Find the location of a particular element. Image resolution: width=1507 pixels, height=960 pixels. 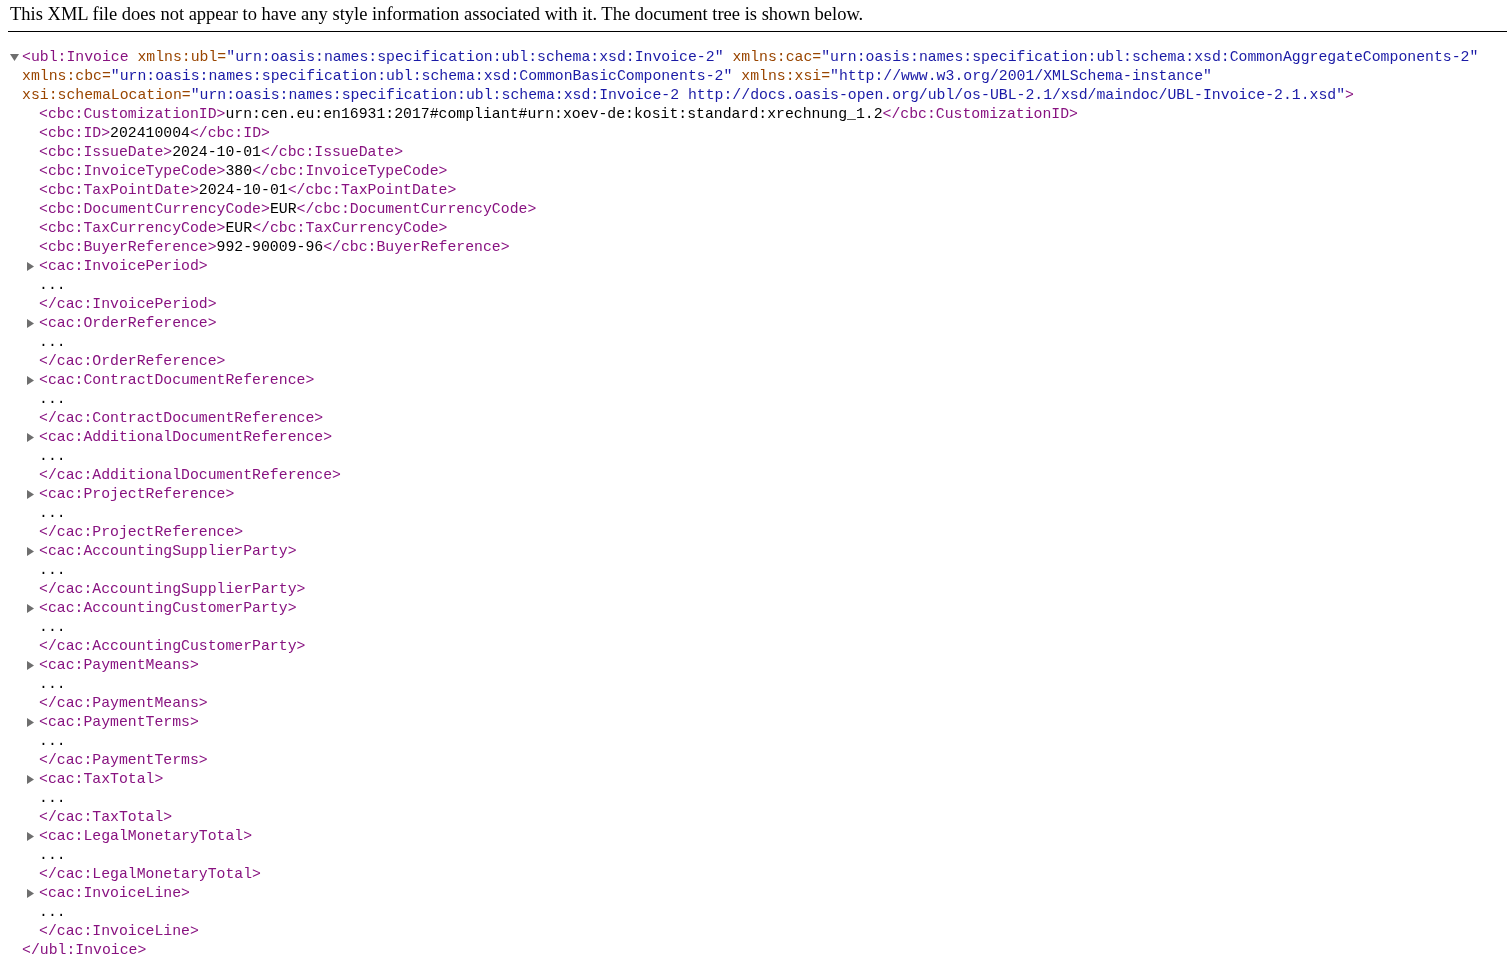

xml-element-line: <cbc:ID>202410004</cbc:ID> is located at coordinates (154, 133).